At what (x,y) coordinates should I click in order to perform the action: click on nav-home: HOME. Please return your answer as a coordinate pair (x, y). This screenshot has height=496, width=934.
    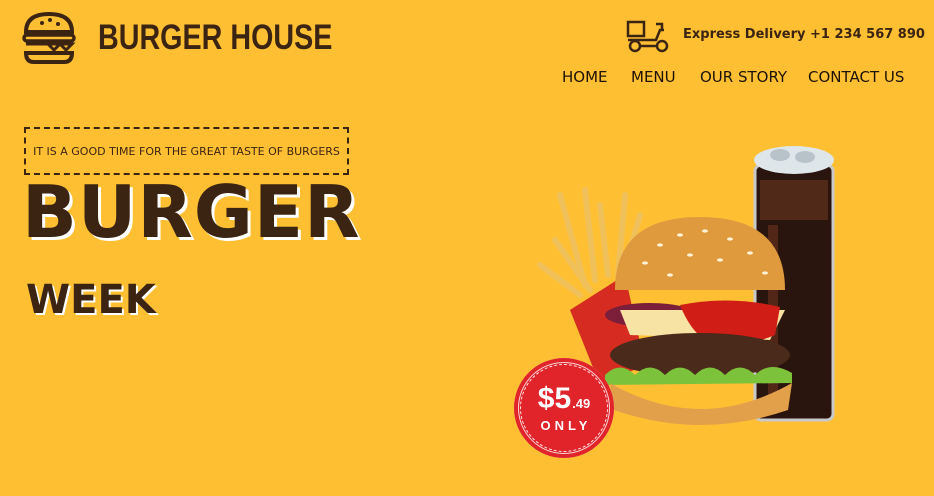
    Looking at the image, I should click on (585, 77).